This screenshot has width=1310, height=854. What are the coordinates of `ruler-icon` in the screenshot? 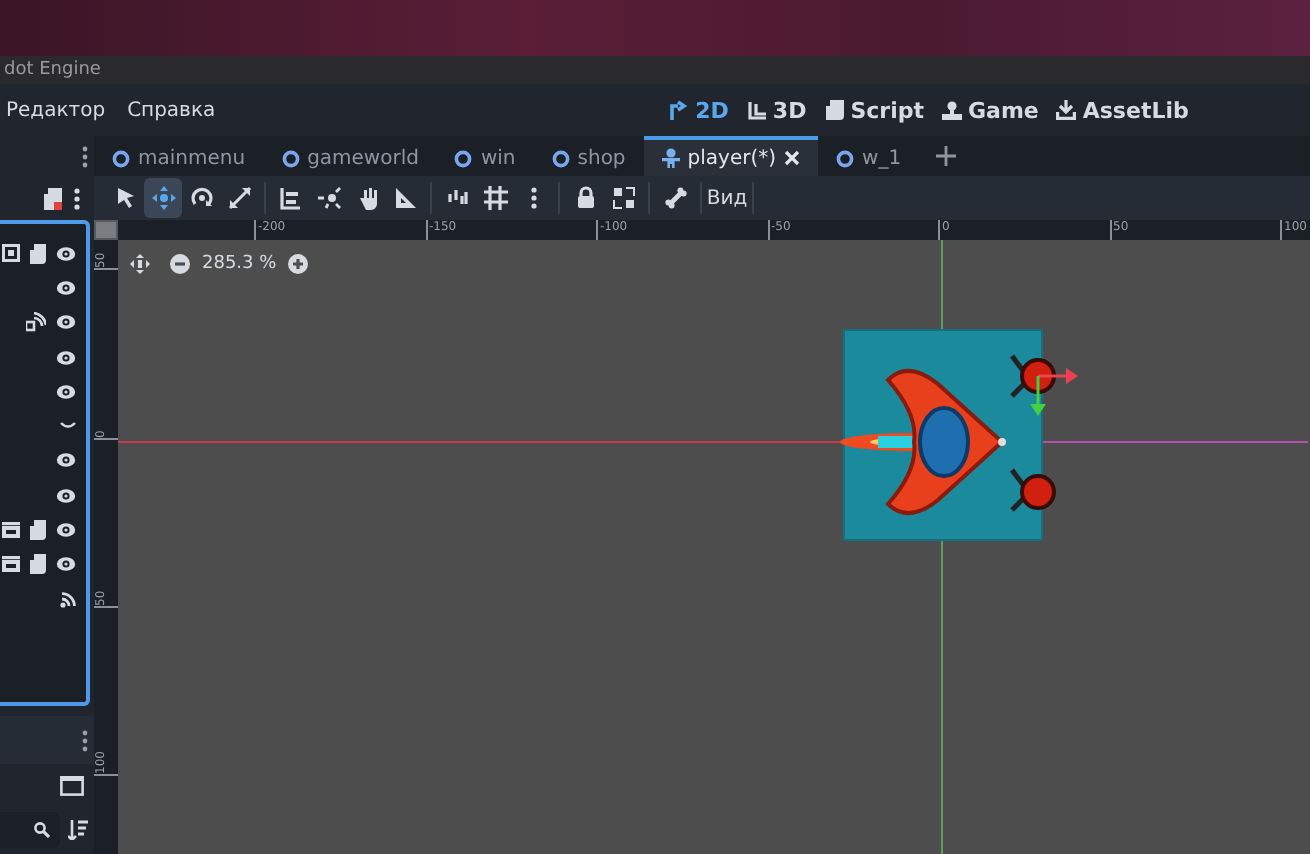 It's located at (405, 198).